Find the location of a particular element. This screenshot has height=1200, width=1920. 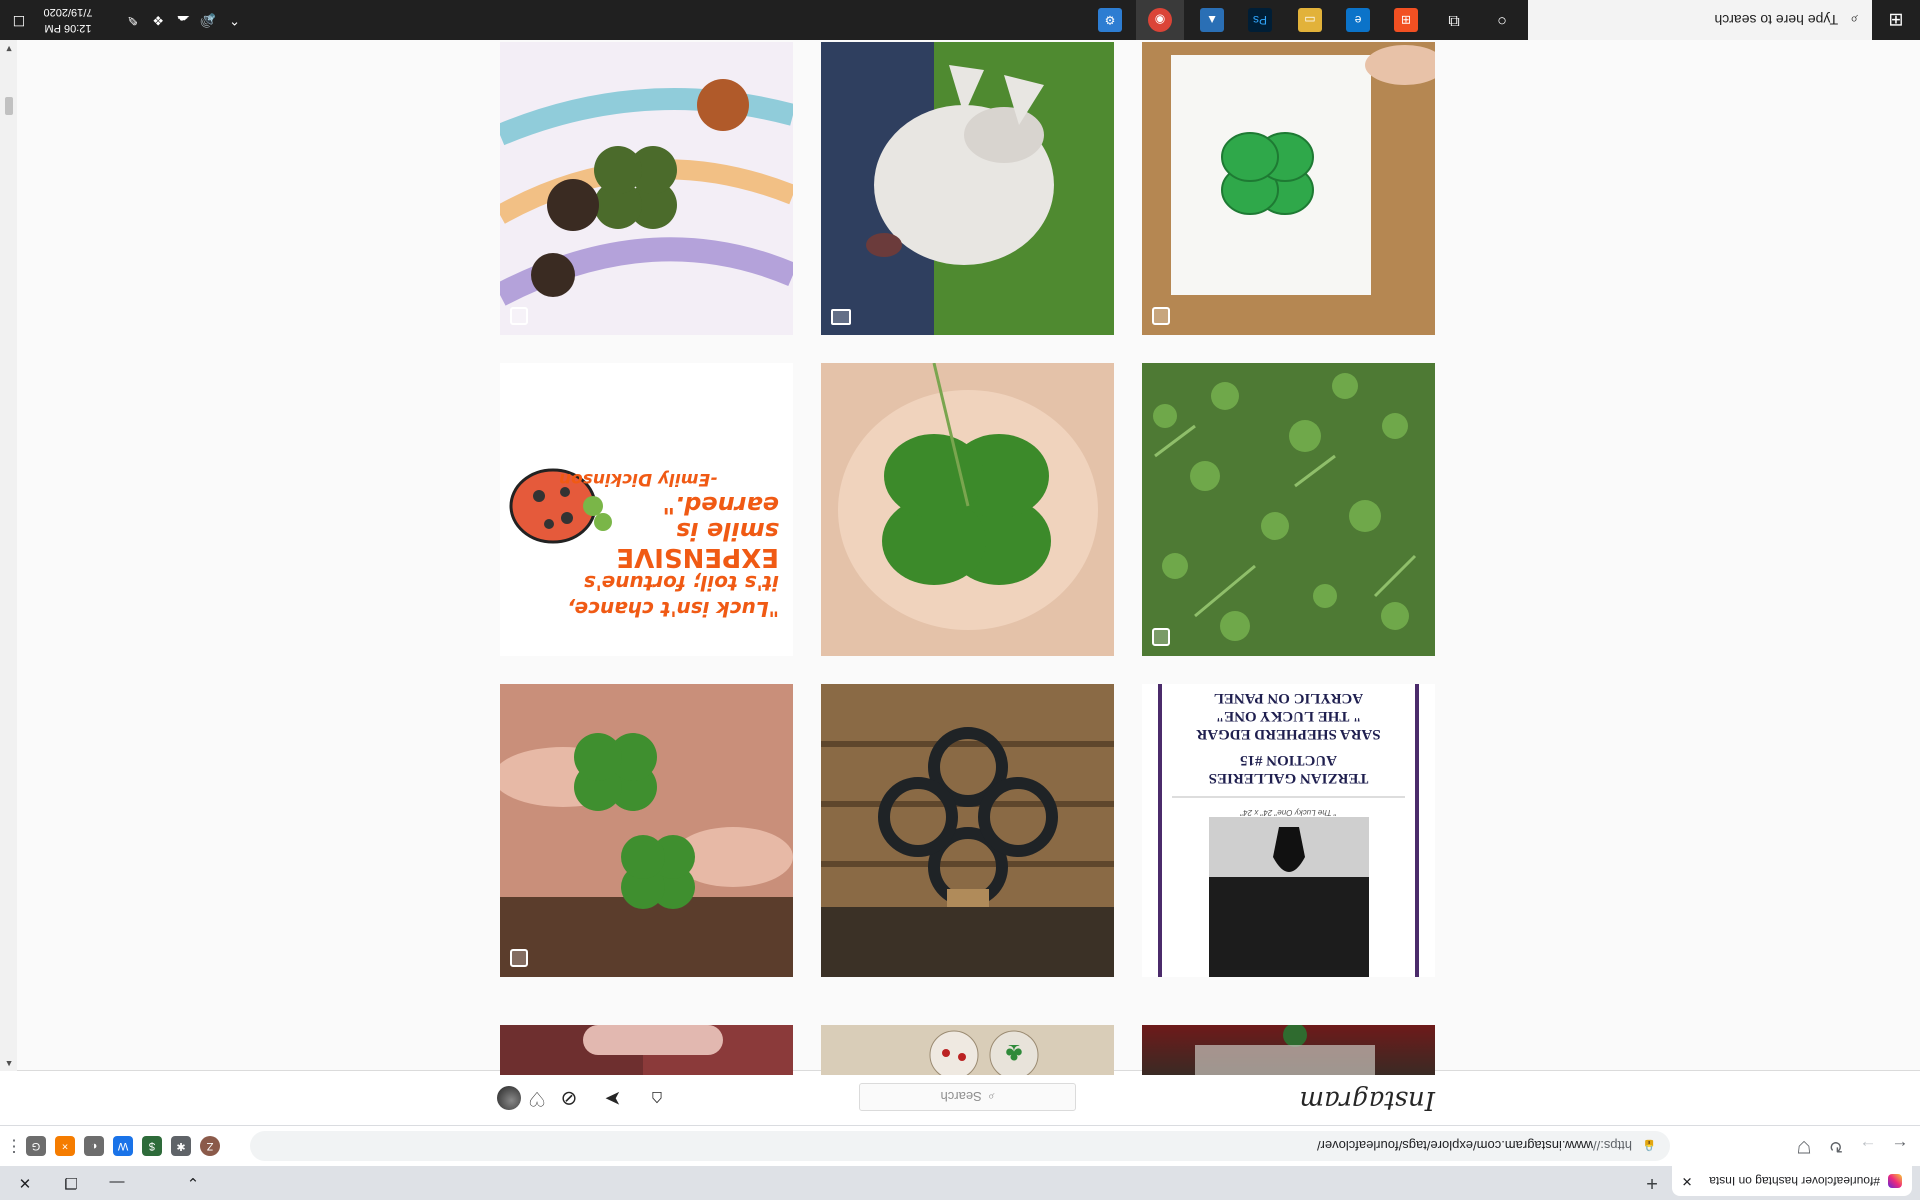

edge-browser-icon: e is located at coordinates (1358, 20).